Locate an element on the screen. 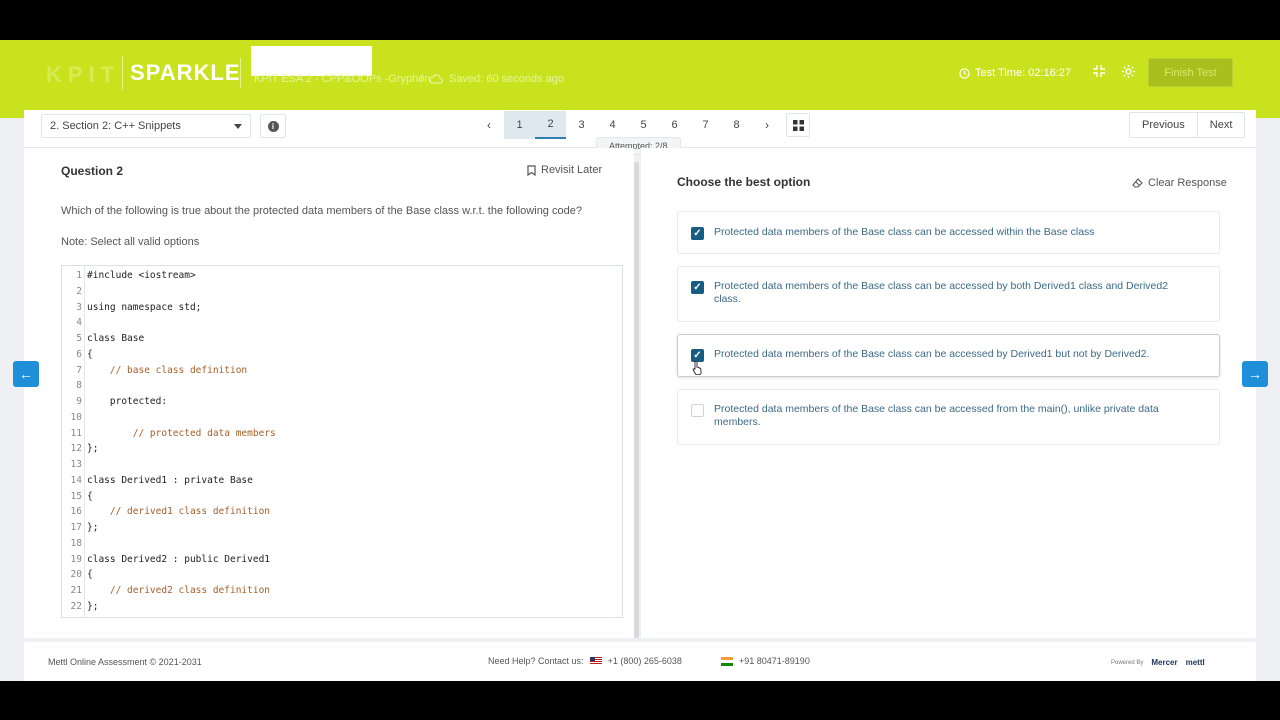  page-button-5: 5 is located at coordinates (643, 125).